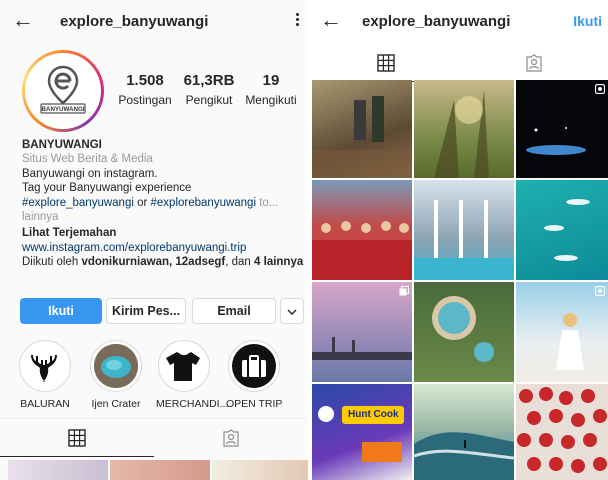 The width and height of the screenshot is (608, 480). I want to click on post-thumbnail-blue-fire, so click(562, 129).